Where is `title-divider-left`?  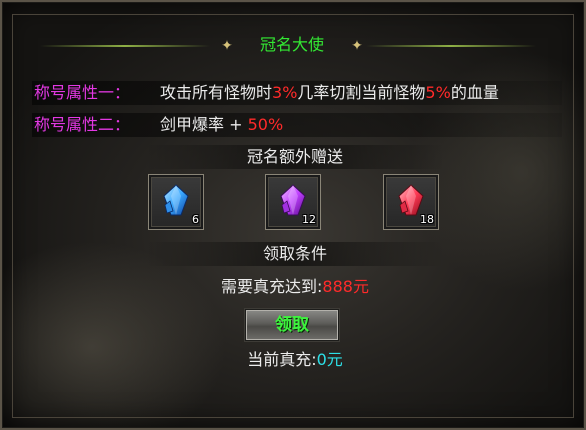 title-divider-left is located at coordinates (125, 46).